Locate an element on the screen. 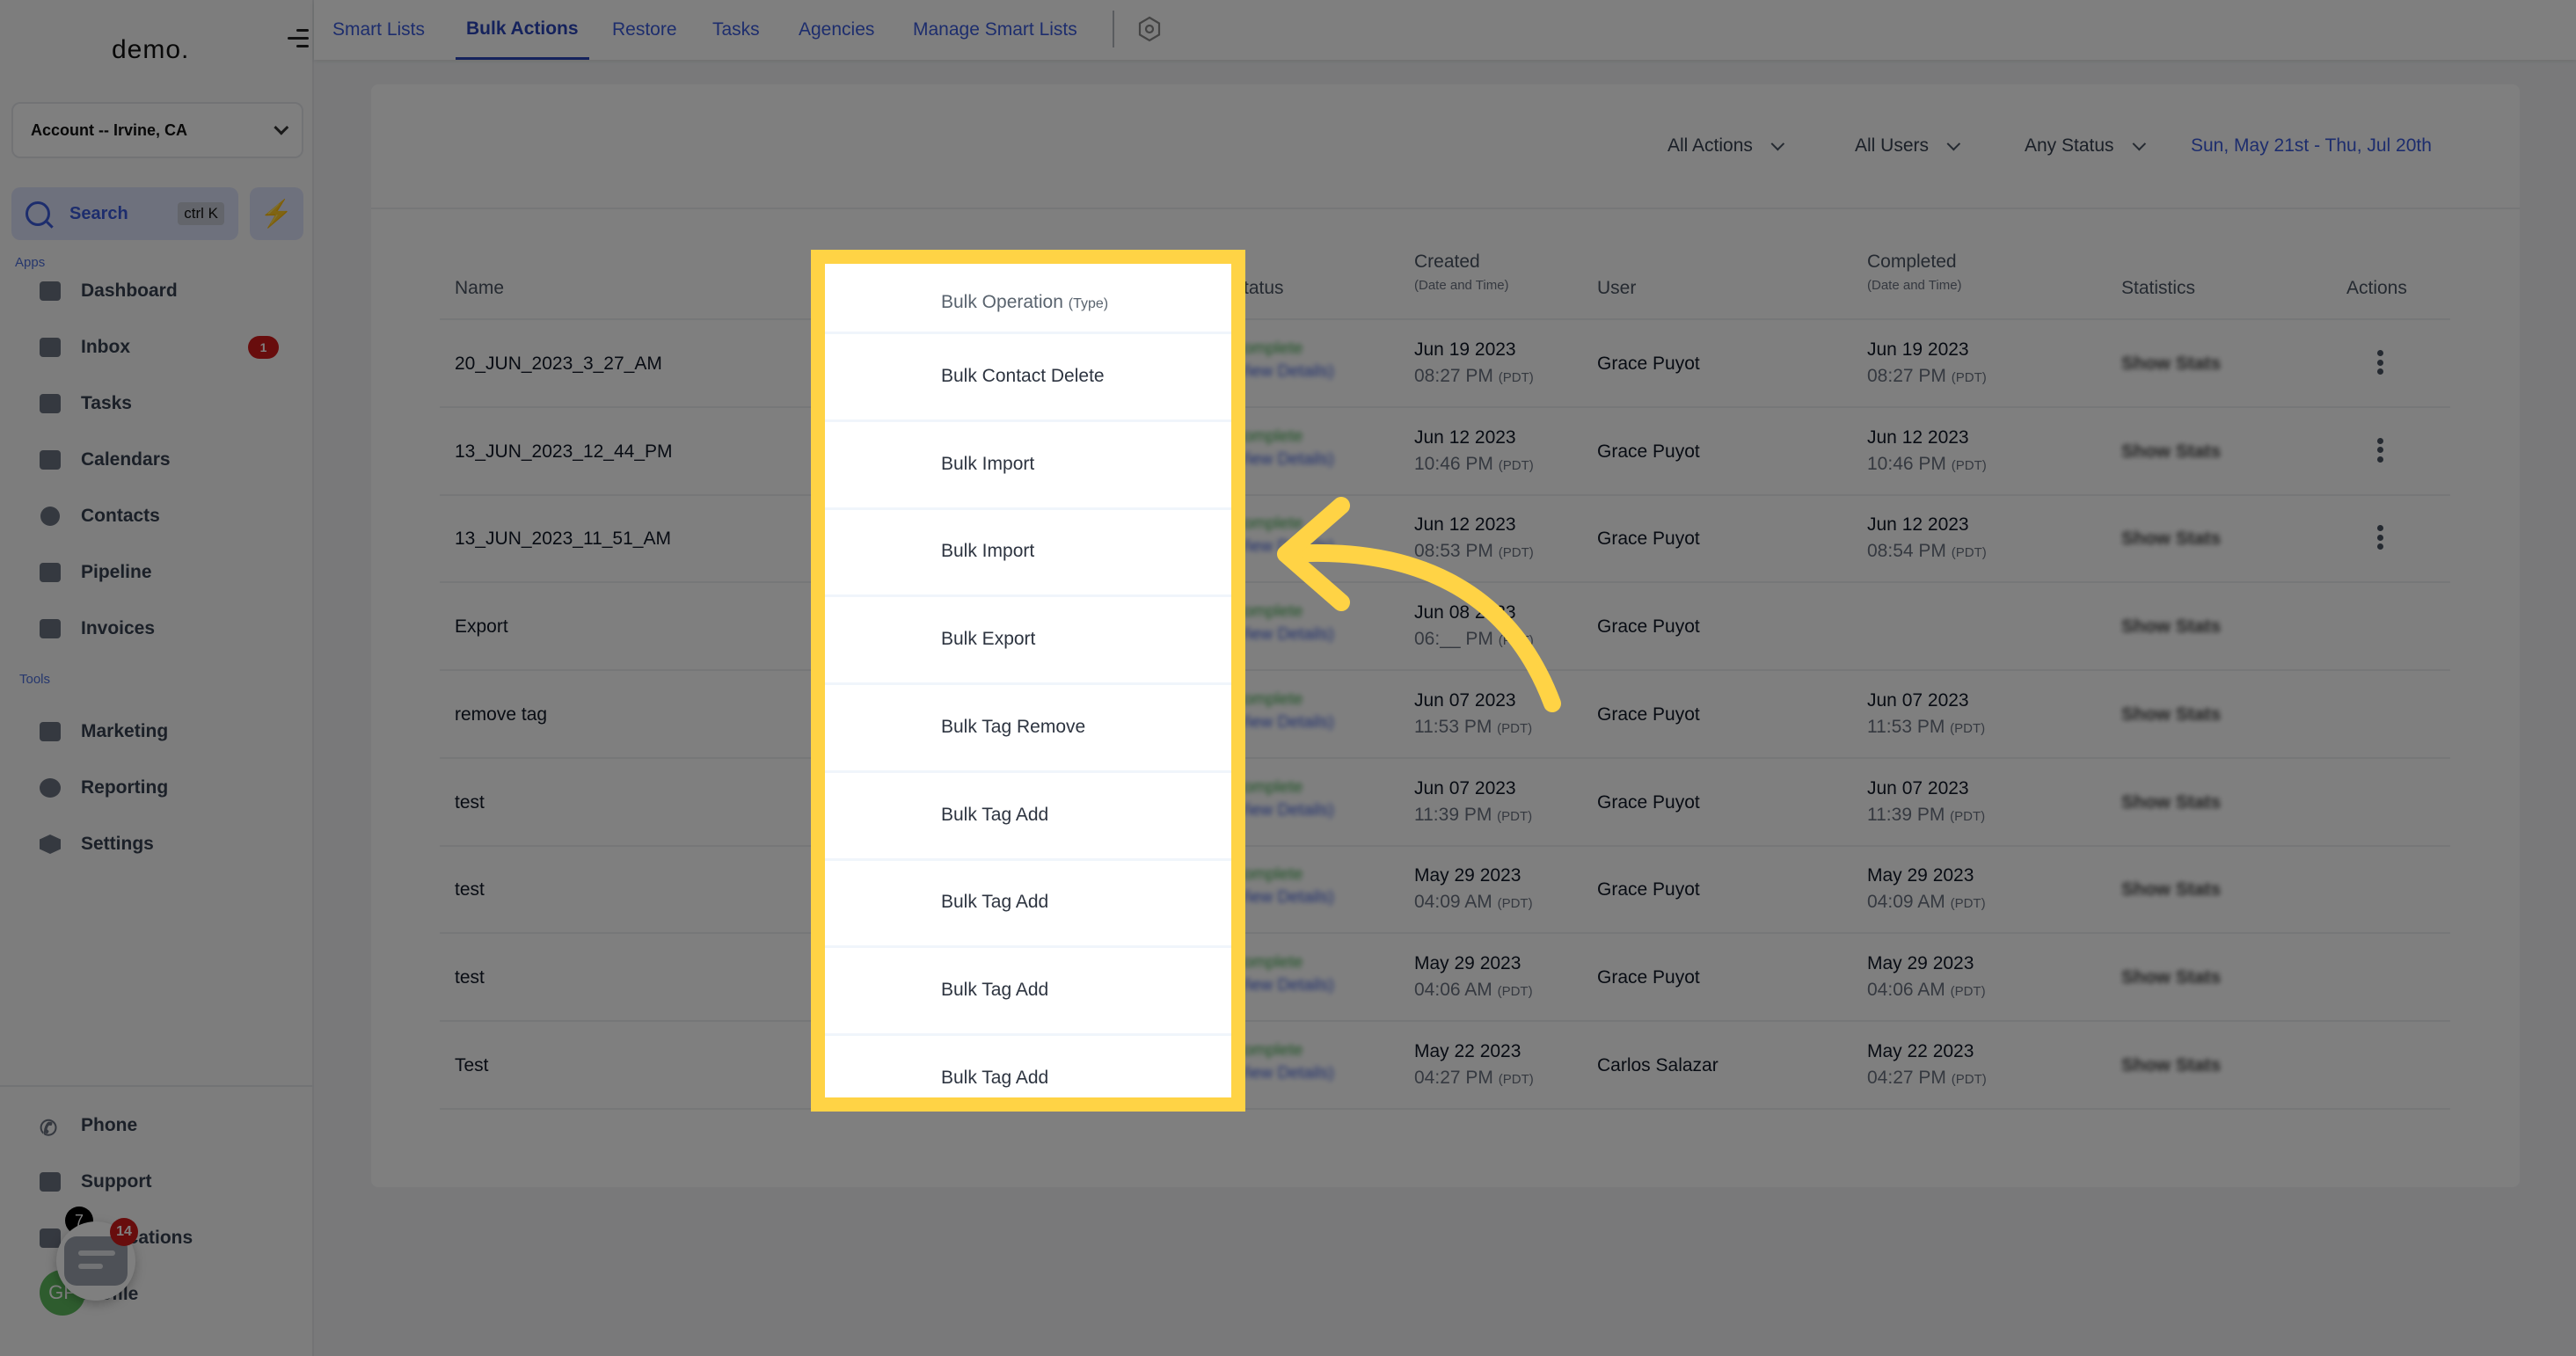 The image size is (2576, 1356). row-created: May 29 2023 04:09 AM (PDT) is located at coordinates (1473, 889).